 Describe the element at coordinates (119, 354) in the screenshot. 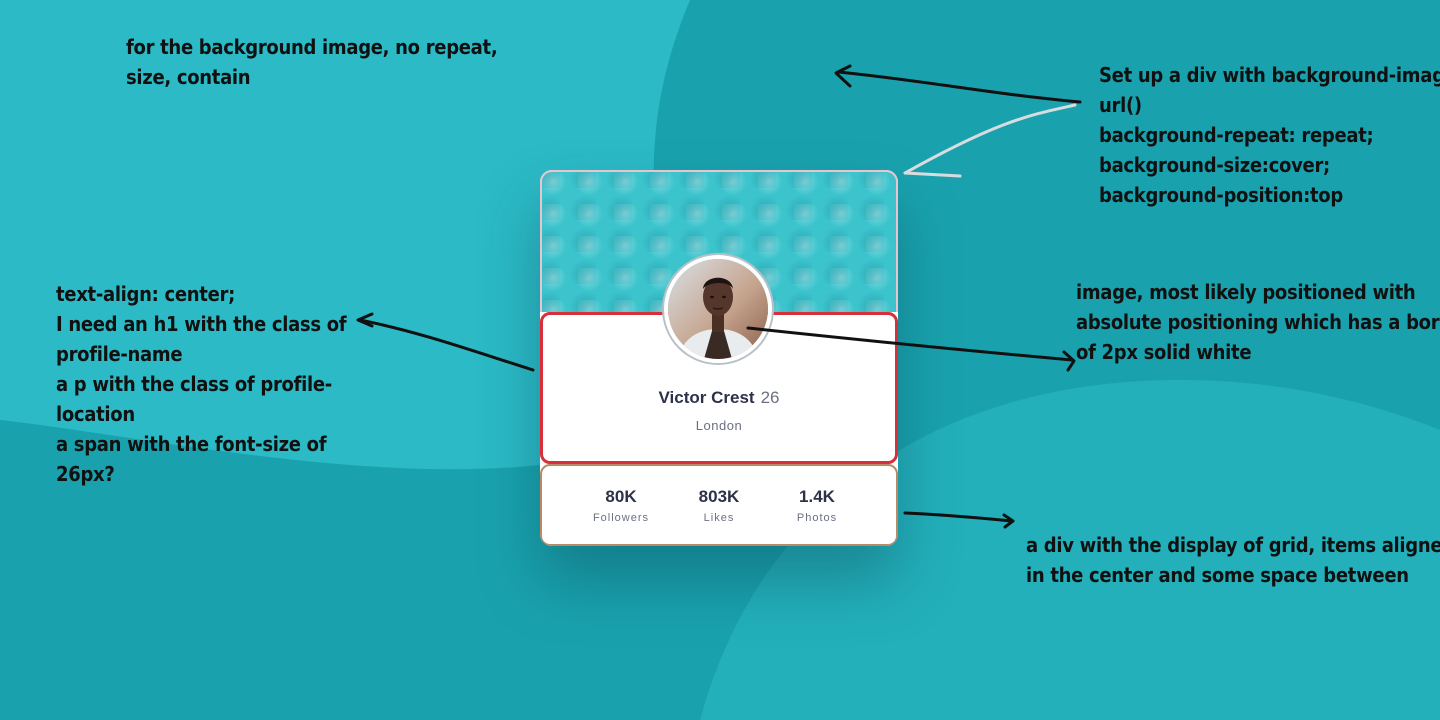

I see `note-line: profile-name` at that location.